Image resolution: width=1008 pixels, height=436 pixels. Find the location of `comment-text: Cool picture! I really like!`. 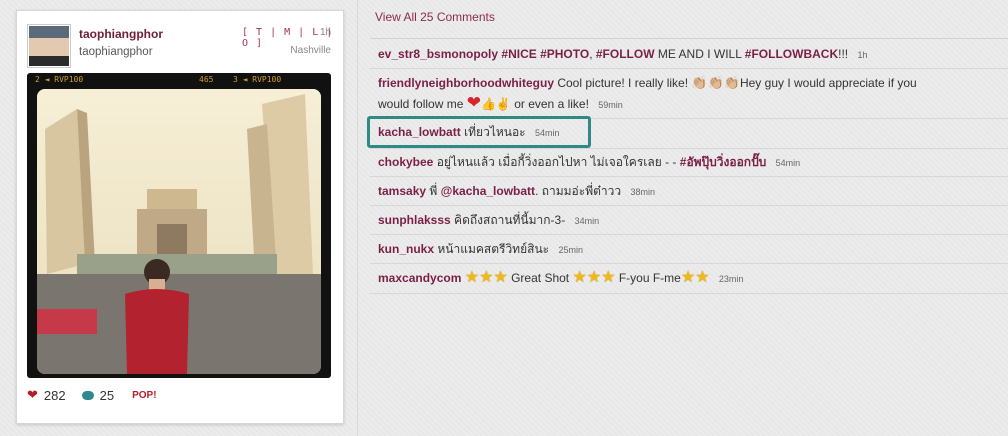

comment-text: Cool picture! I really like! is located at coordinates (623, 83).